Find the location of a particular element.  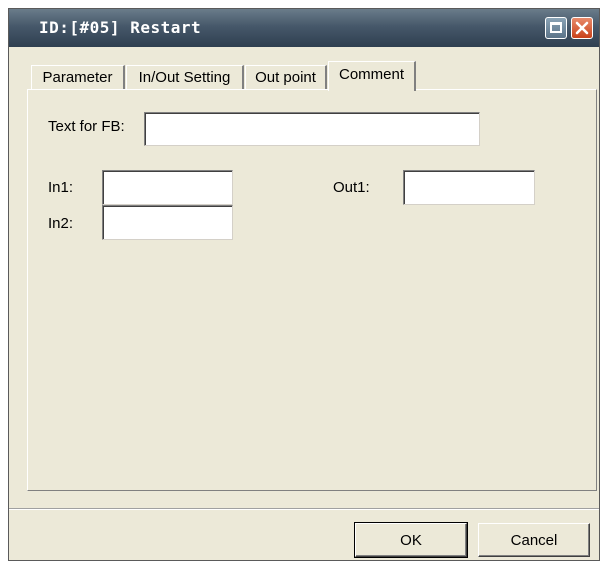

footer-separator is located at coordinates (304, 509).